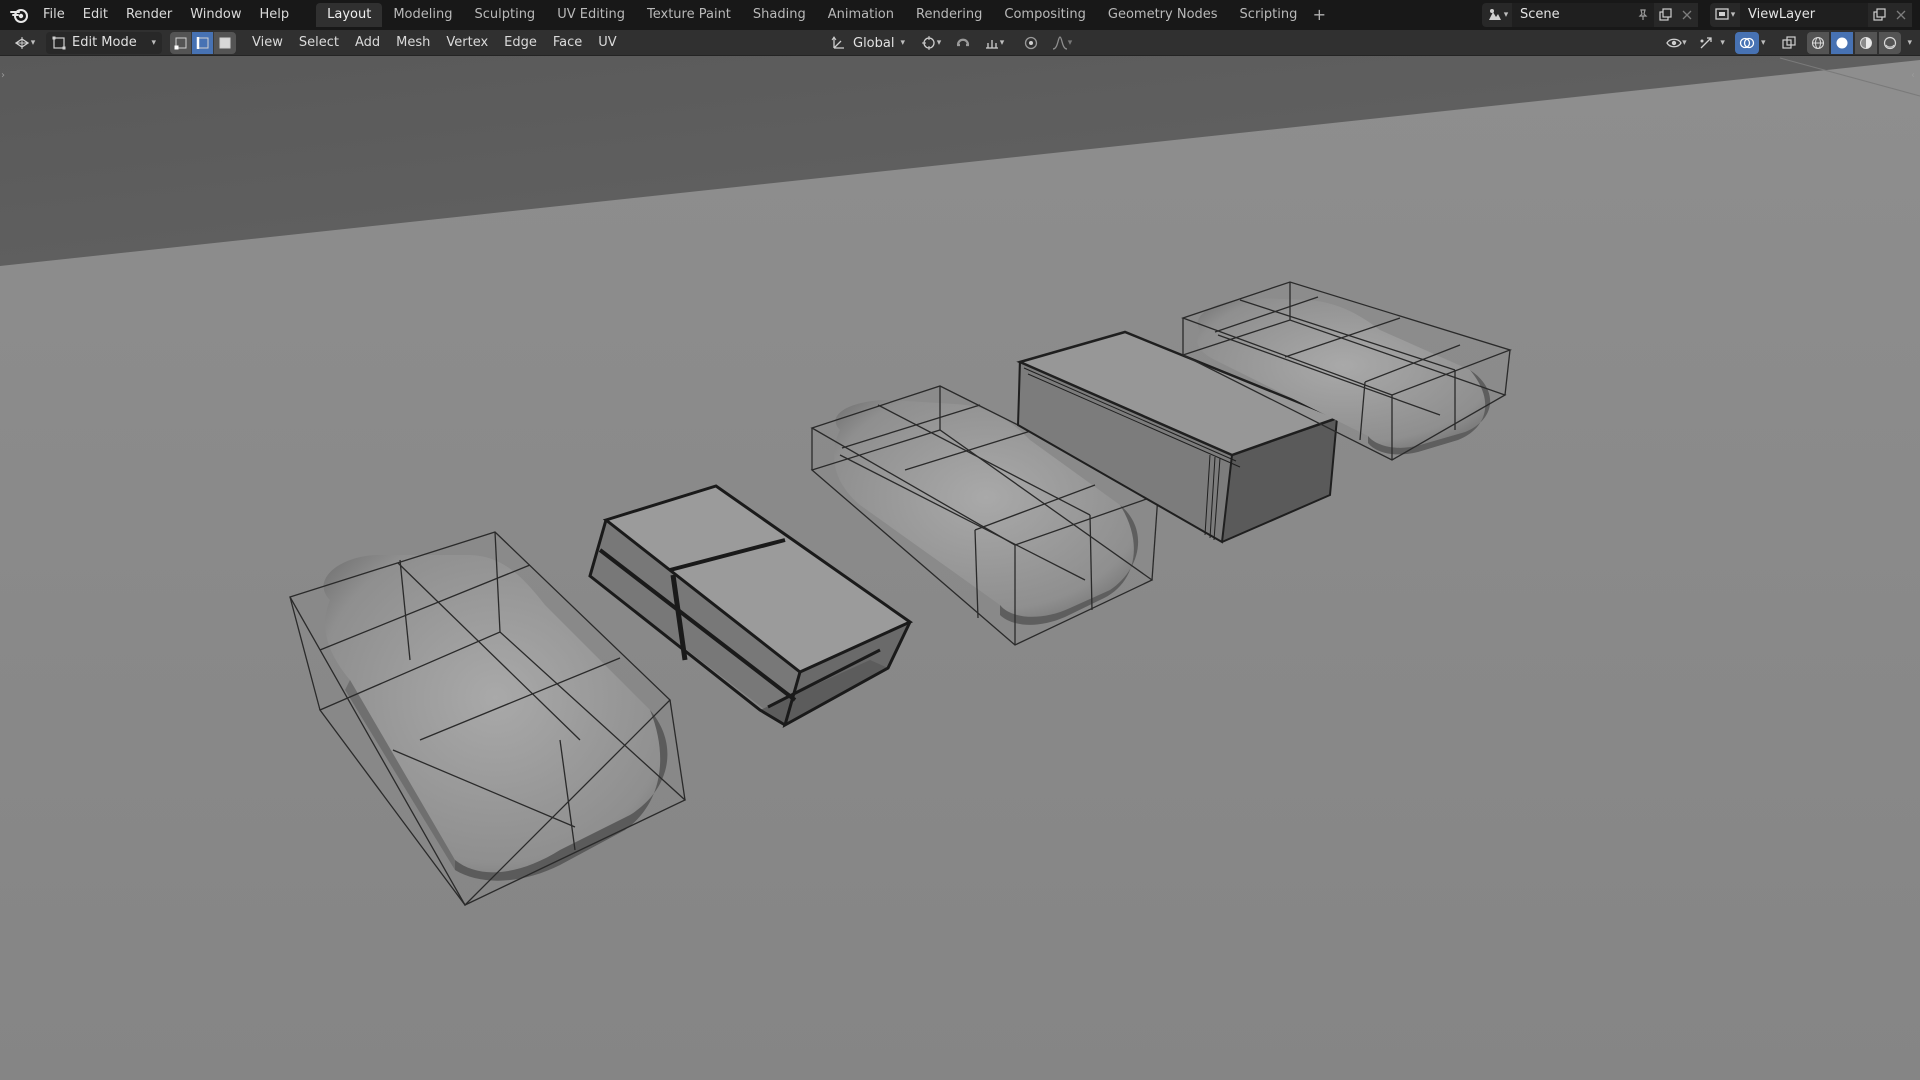  I want to click on view-layer-selector: ▾ ViewLayer, so click(1811, 15).